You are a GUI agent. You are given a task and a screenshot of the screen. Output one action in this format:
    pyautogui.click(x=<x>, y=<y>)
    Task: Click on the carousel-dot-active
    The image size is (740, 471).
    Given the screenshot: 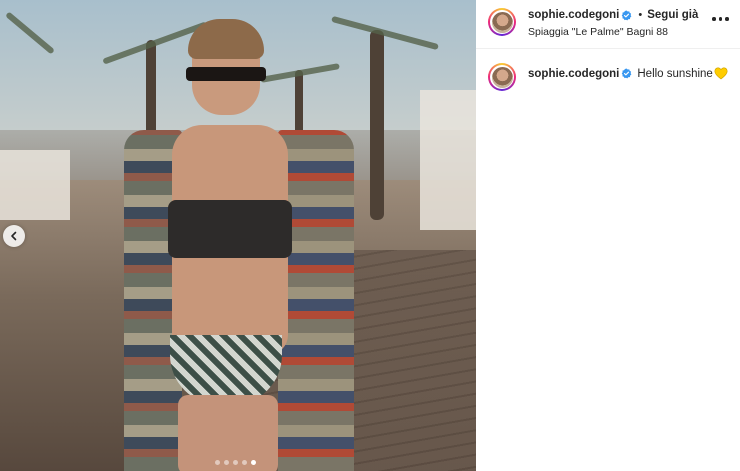 What is the action you would take?
    pyautogui.click(x=253, y=462)
    